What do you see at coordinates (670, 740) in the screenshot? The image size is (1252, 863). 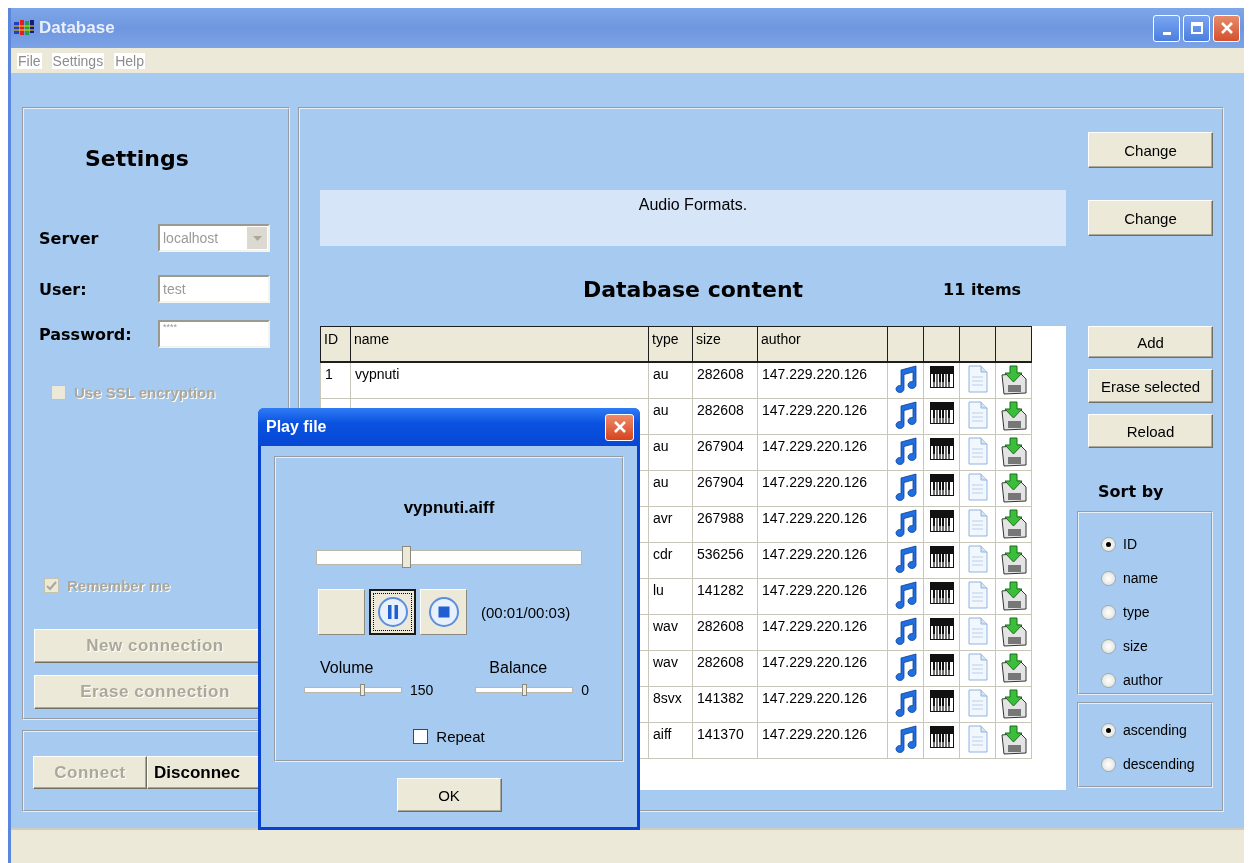 I see `table-cell: aiff` at bounding box center [670, 740].